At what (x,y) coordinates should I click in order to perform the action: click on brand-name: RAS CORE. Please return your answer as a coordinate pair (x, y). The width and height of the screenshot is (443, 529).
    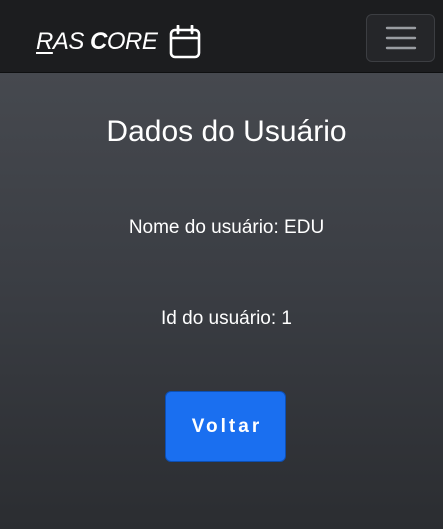
    Looking at the image, I should click on (97, 41).